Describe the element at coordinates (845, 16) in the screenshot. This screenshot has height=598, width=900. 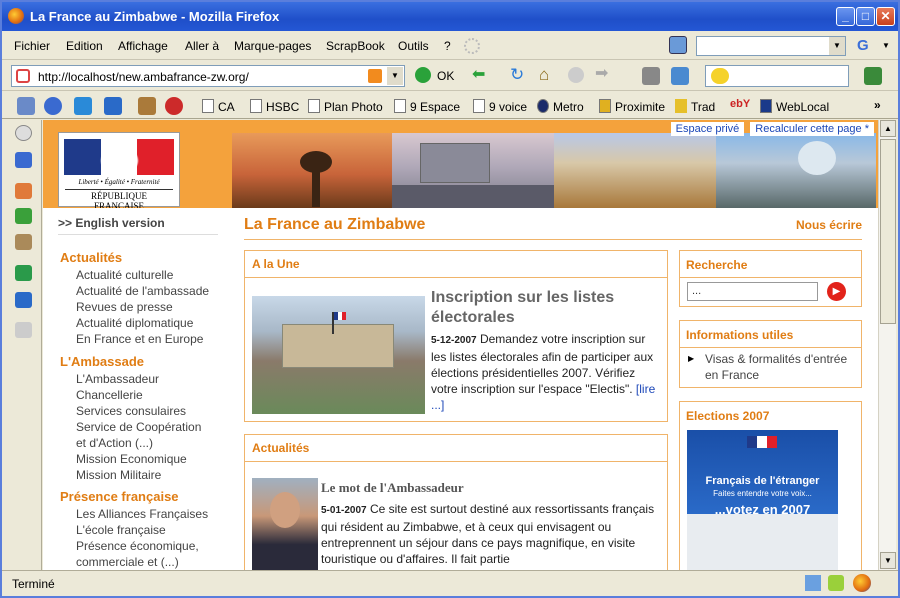
I see `minimize-button: _` at that location.